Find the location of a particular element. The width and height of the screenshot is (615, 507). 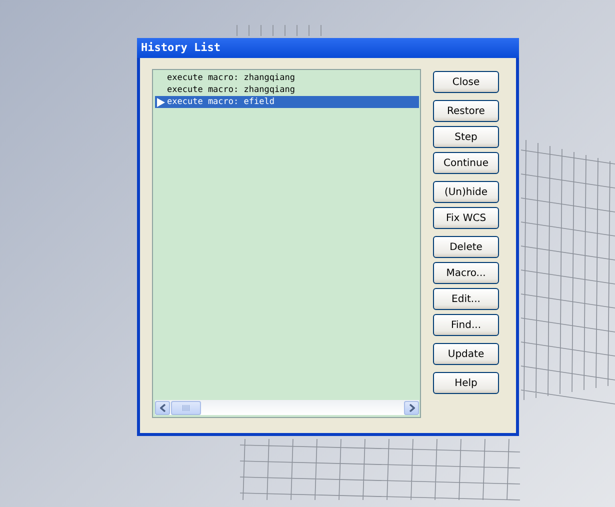

dialog-button: Help is located at coordinates (466, 383).